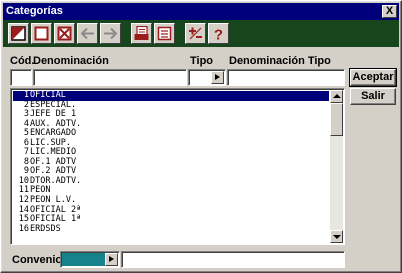  Describe the element at coordinates (53, 171) in the screenshot. I see `list-item-text: OF.2 ADTV` at that location.